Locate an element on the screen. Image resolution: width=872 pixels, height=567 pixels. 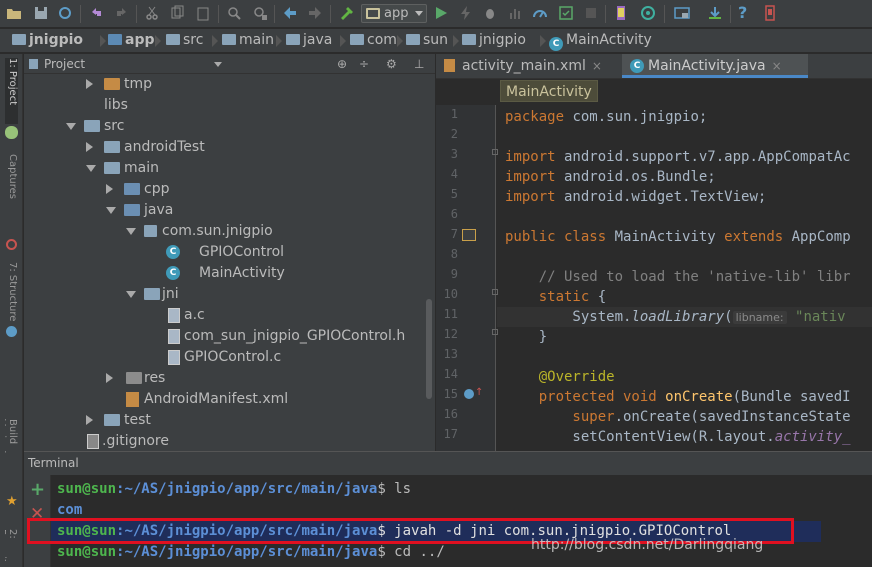
line-number: 10 is located at coordinates (450, 294).